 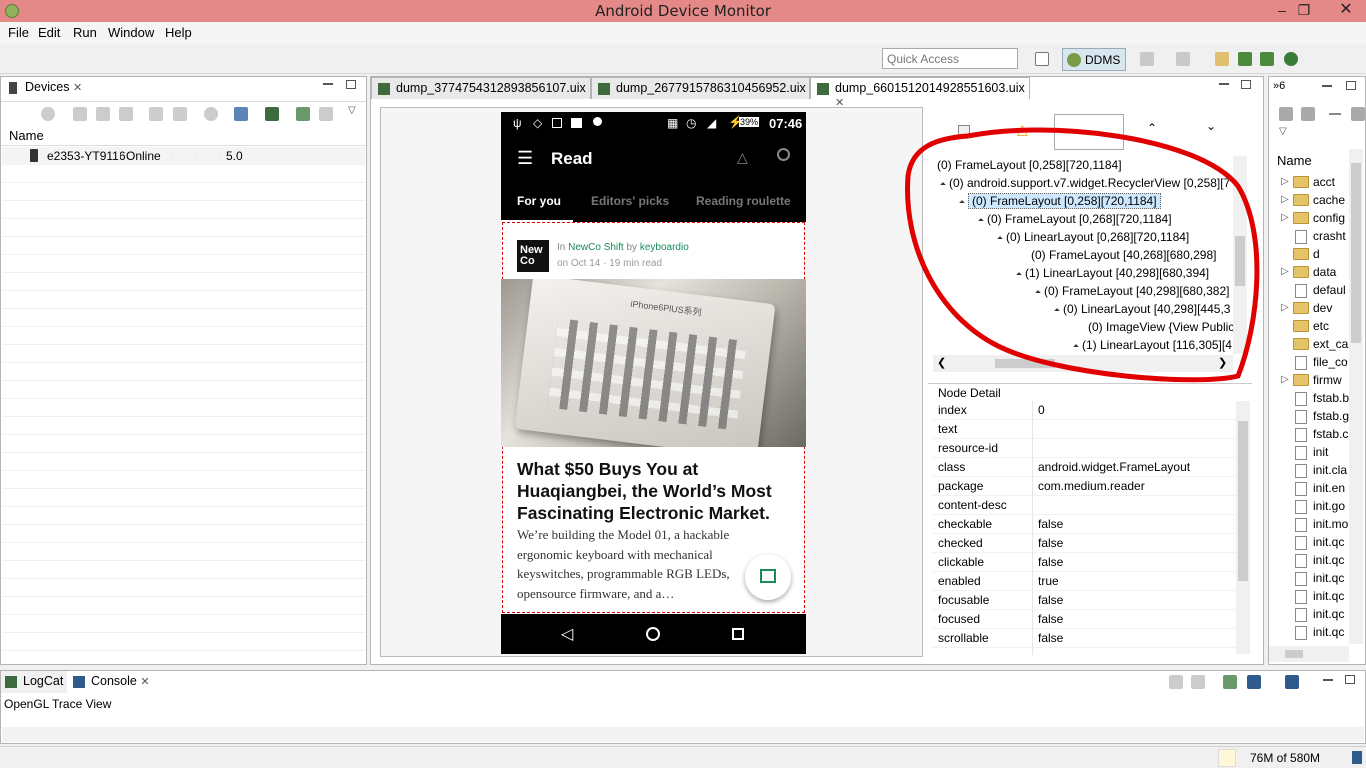 I want to click on file-row: etc, so click(x=1309, y=326).